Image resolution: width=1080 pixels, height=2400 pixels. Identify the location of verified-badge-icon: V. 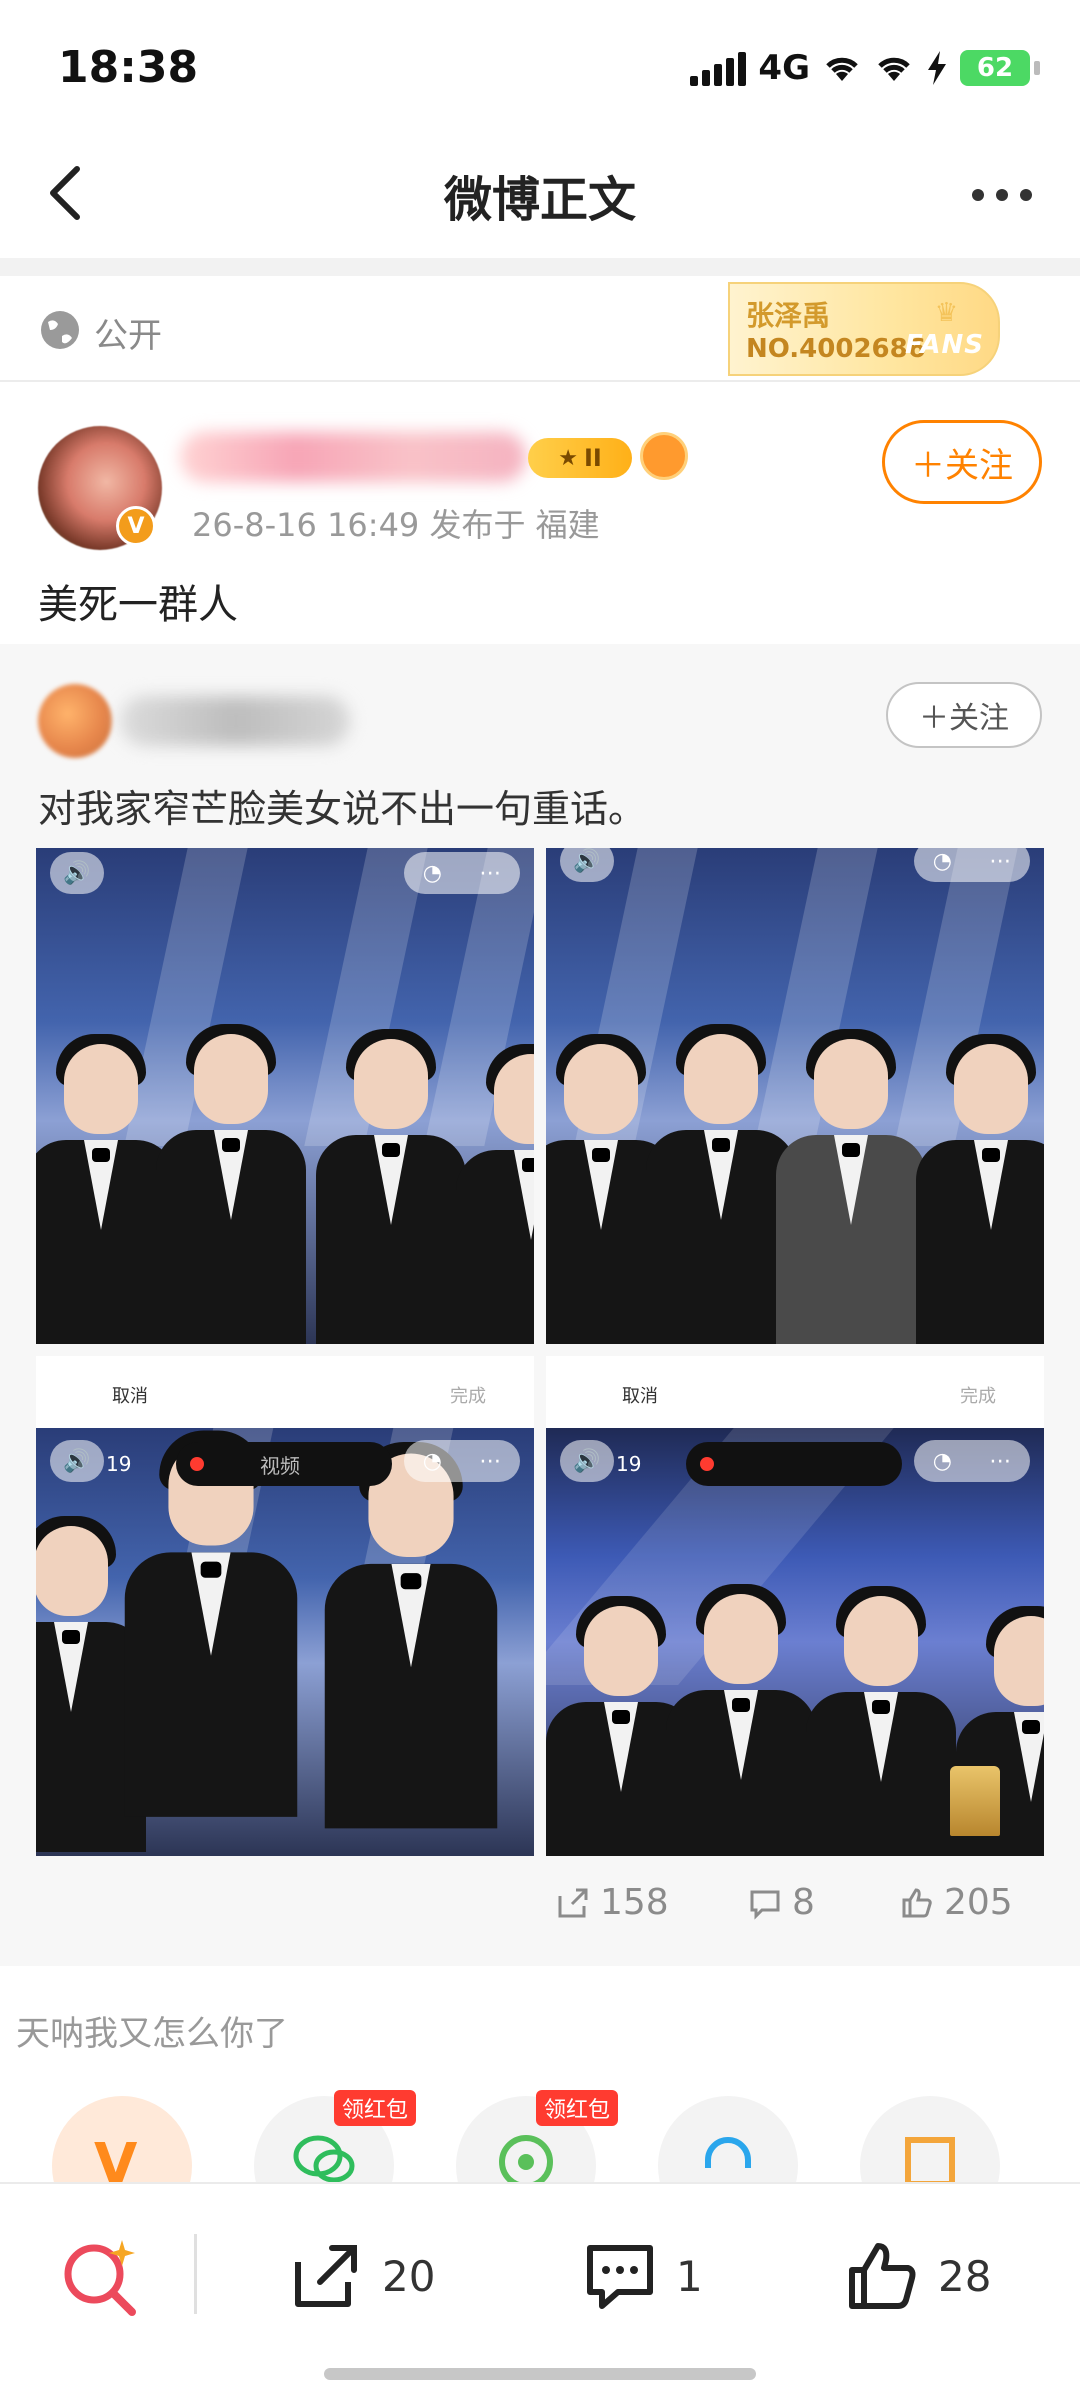
(136, 526).